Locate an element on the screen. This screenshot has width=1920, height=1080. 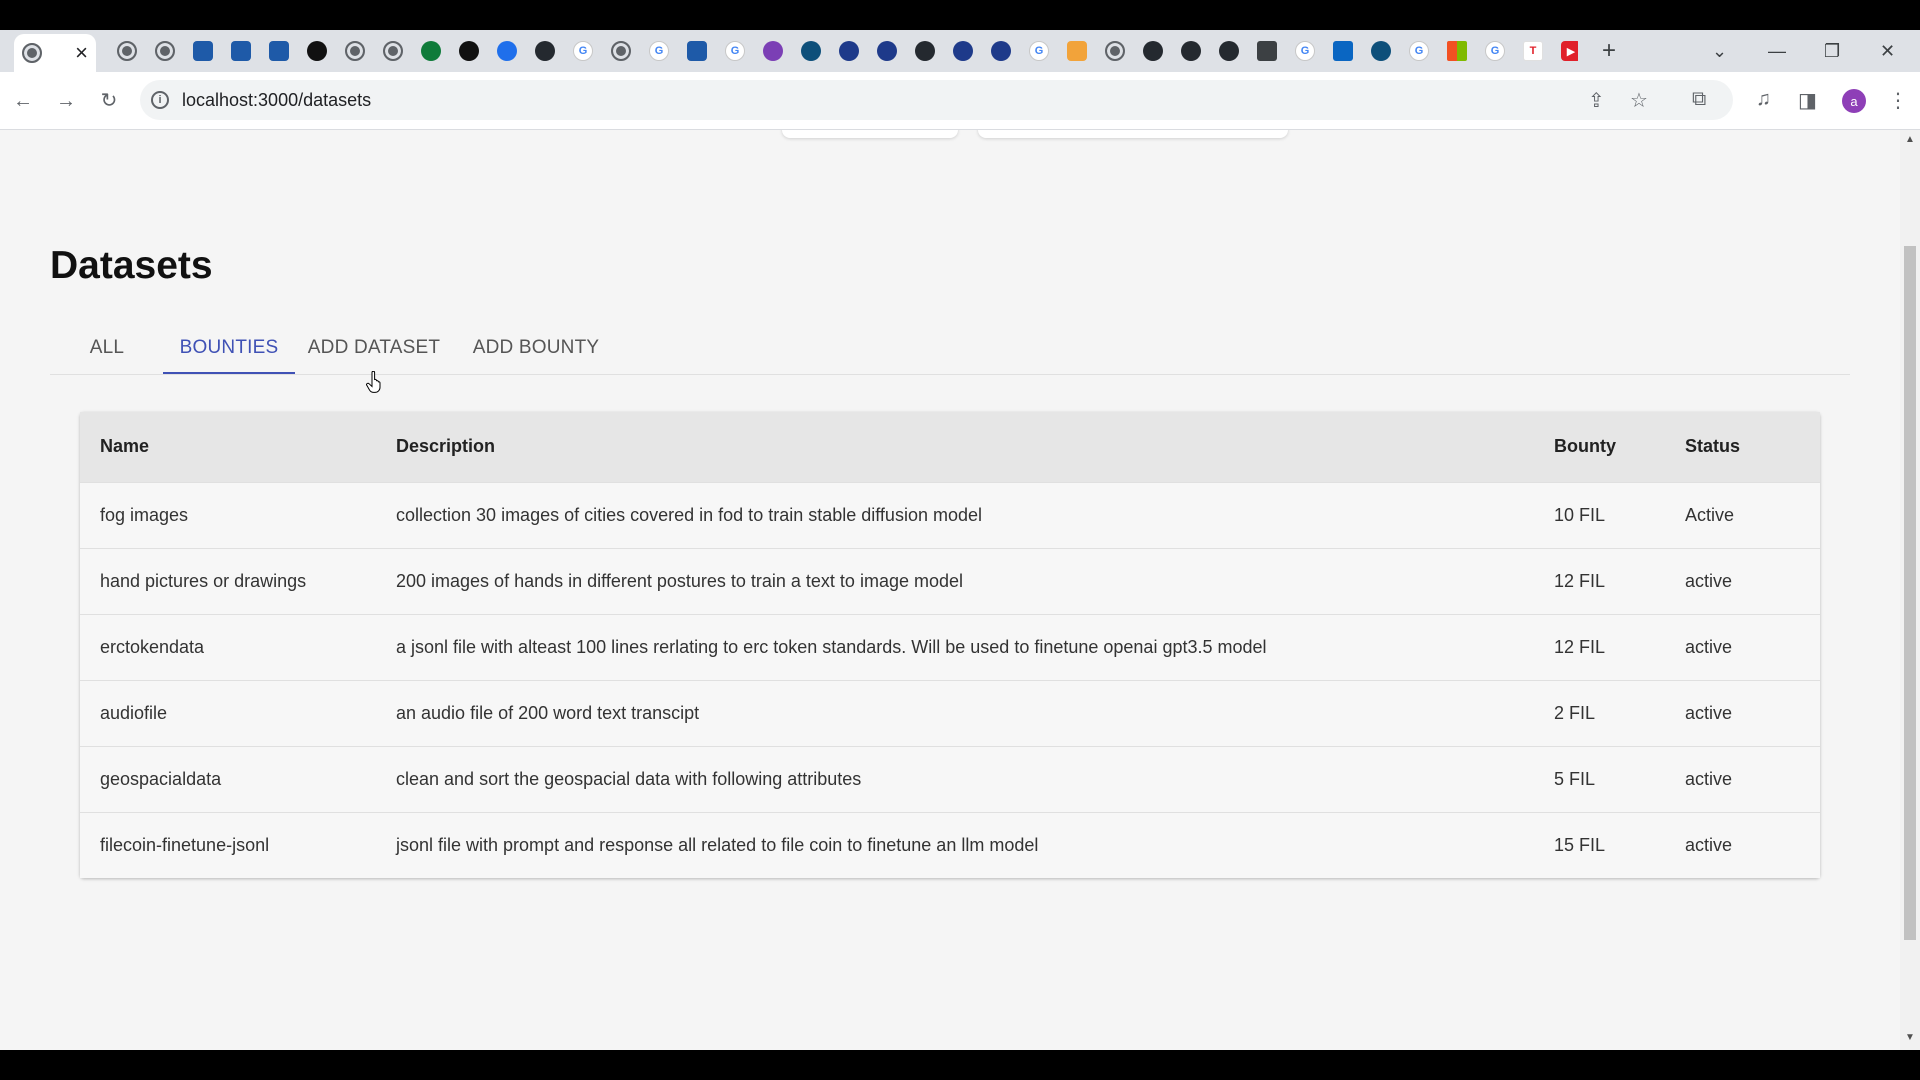
forward-button: → is located at coordinates (66, 101).